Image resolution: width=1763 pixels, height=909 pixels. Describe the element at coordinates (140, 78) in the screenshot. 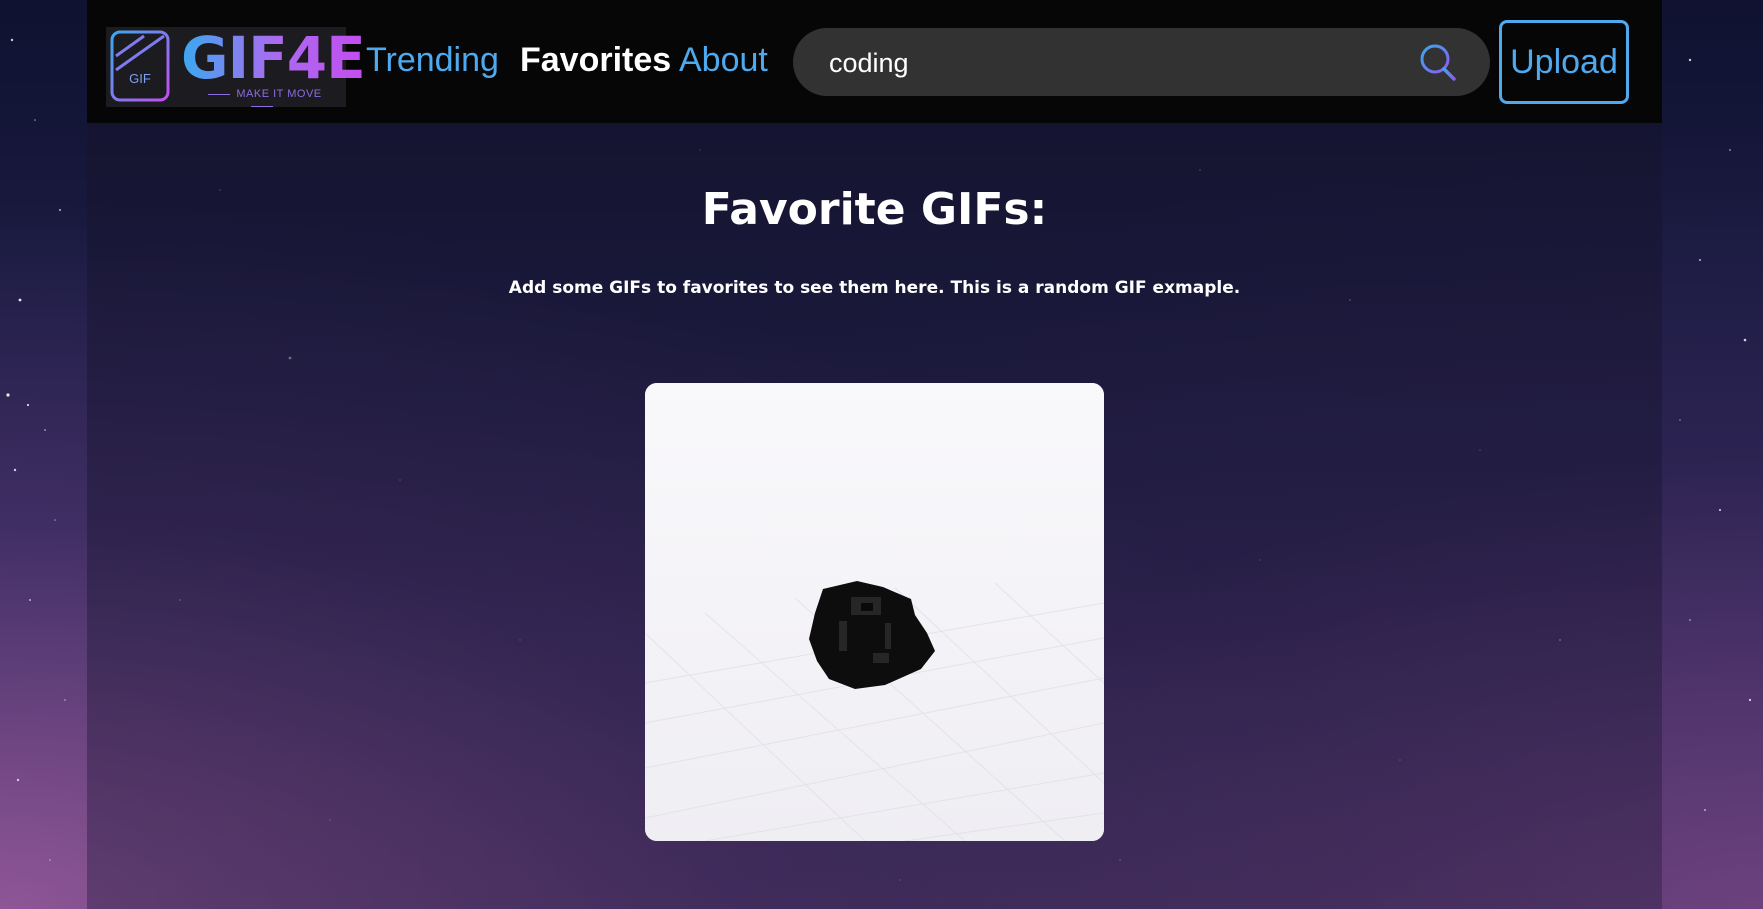

I see `gif-badge-label: GIF` at that location.